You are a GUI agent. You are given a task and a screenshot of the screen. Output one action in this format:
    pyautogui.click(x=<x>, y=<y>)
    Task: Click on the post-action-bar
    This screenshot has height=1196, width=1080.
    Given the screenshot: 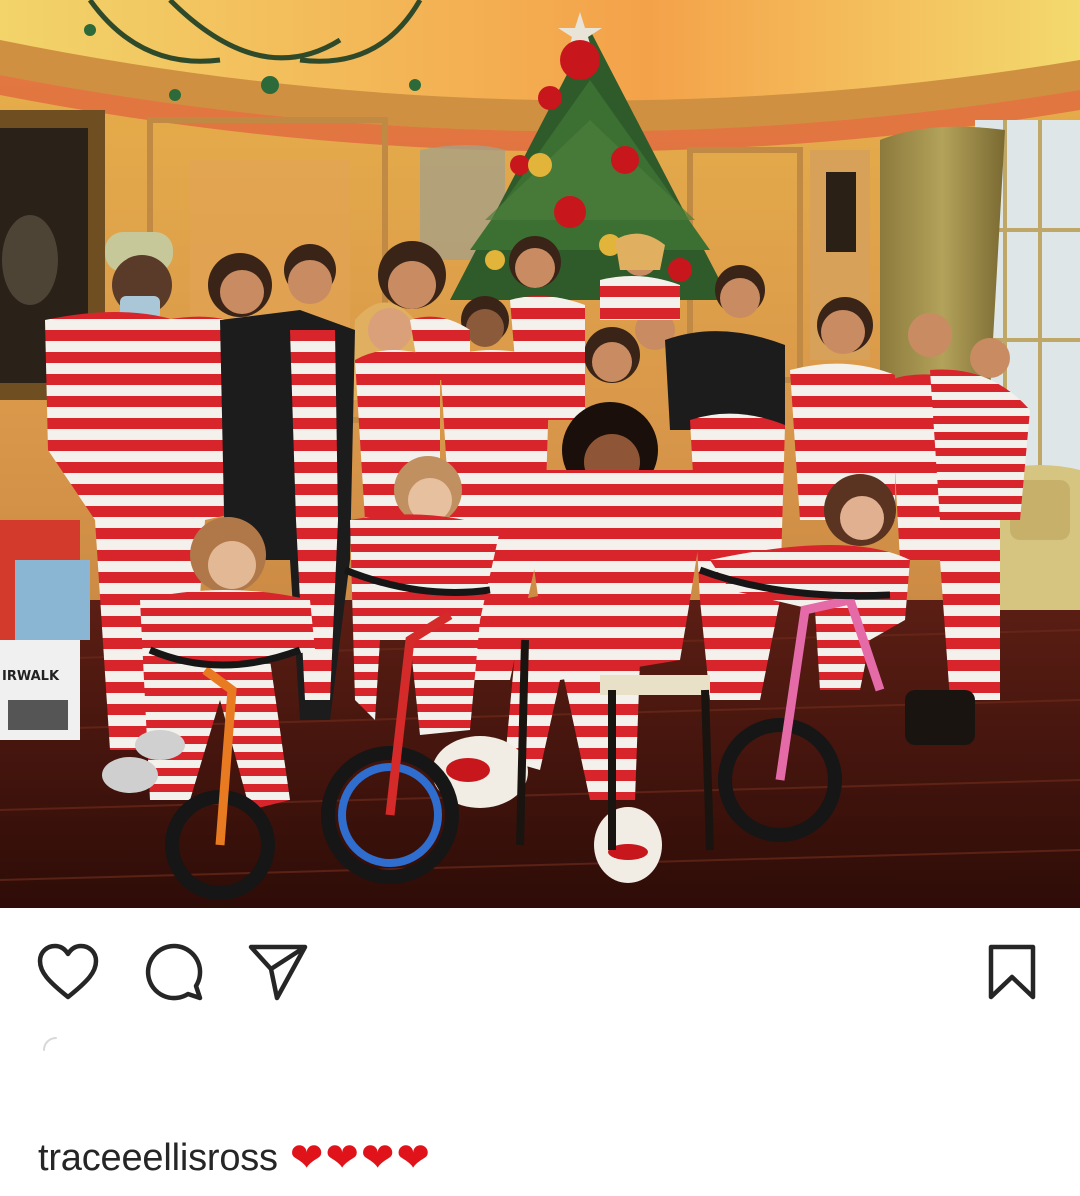 What is the action you would take?
    pyautogui.click(x=540, y=968)
    